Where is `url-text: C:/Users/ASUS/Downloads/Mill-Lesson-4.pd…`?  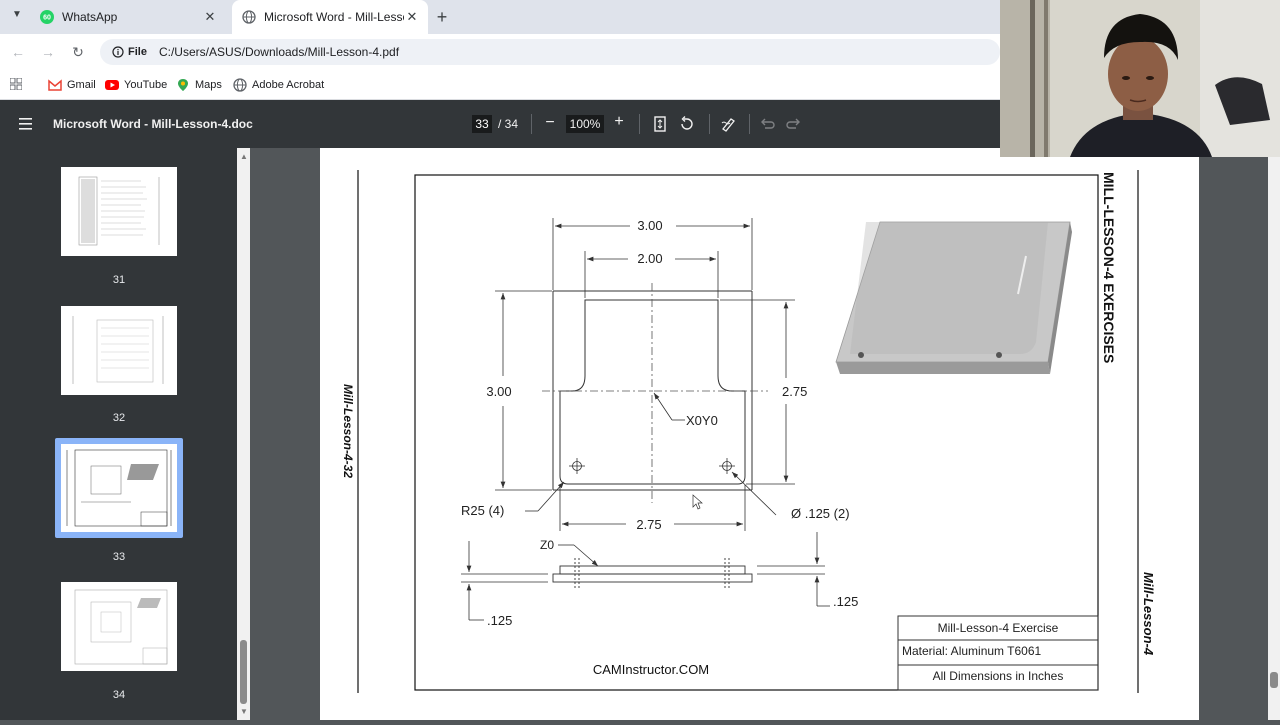
url-text: C:/Users/ASUS/Downloads/Mill-Lesson-4.pd… is located at coordinates (279, 52).